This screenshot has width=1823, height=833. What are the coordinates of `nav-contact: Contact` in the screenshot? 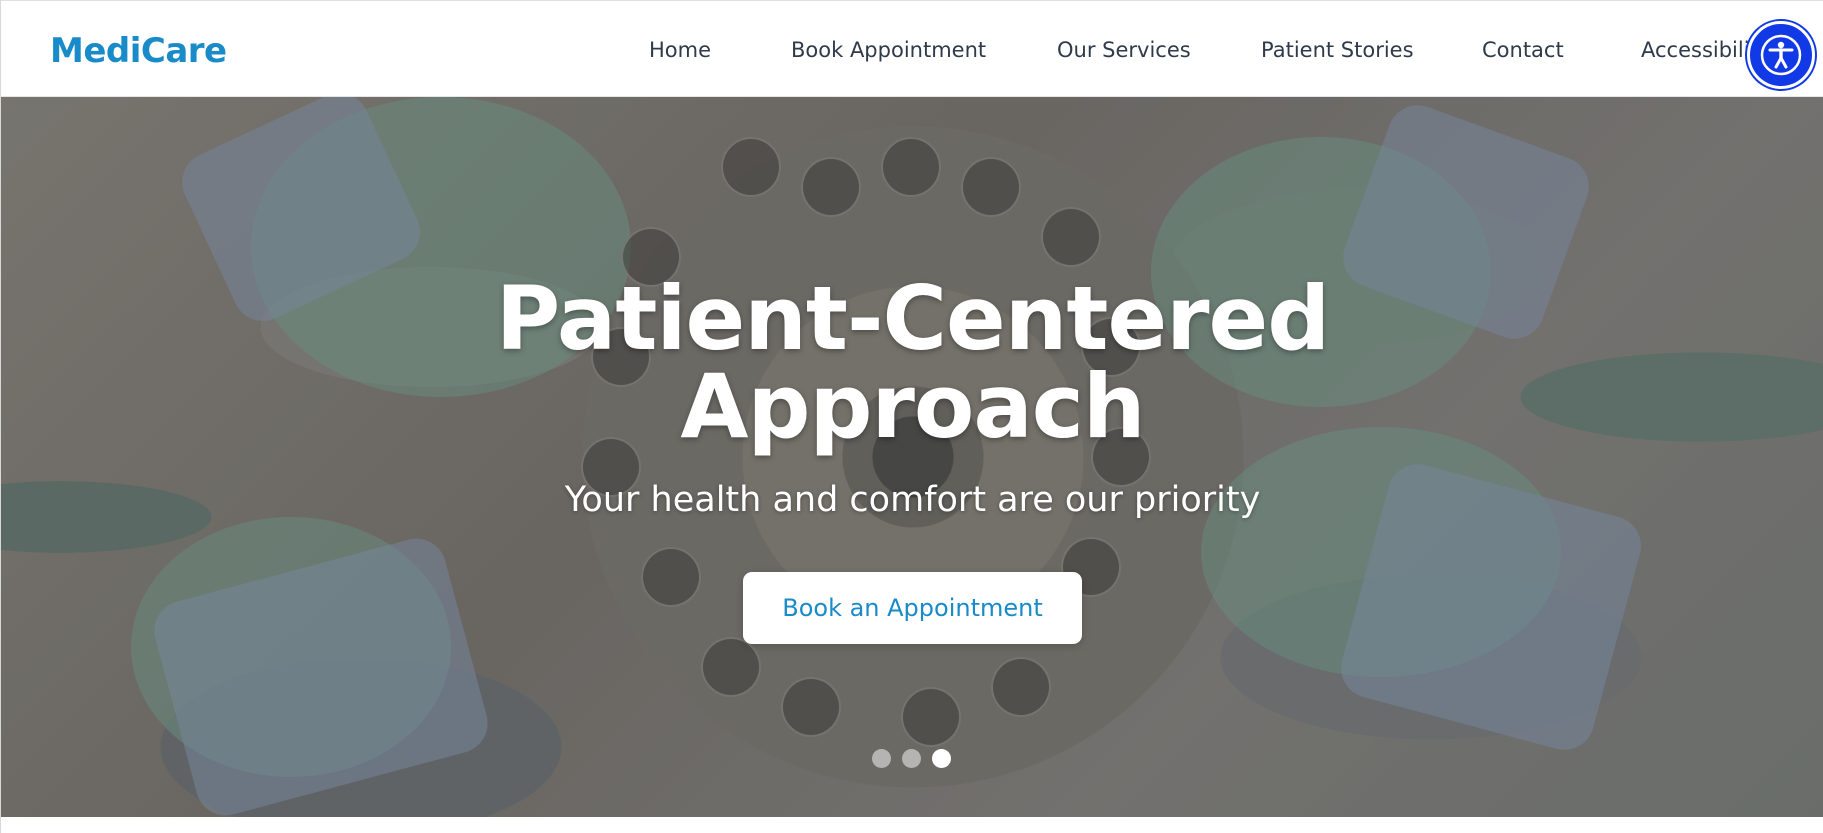 It's located at (1523, 50).